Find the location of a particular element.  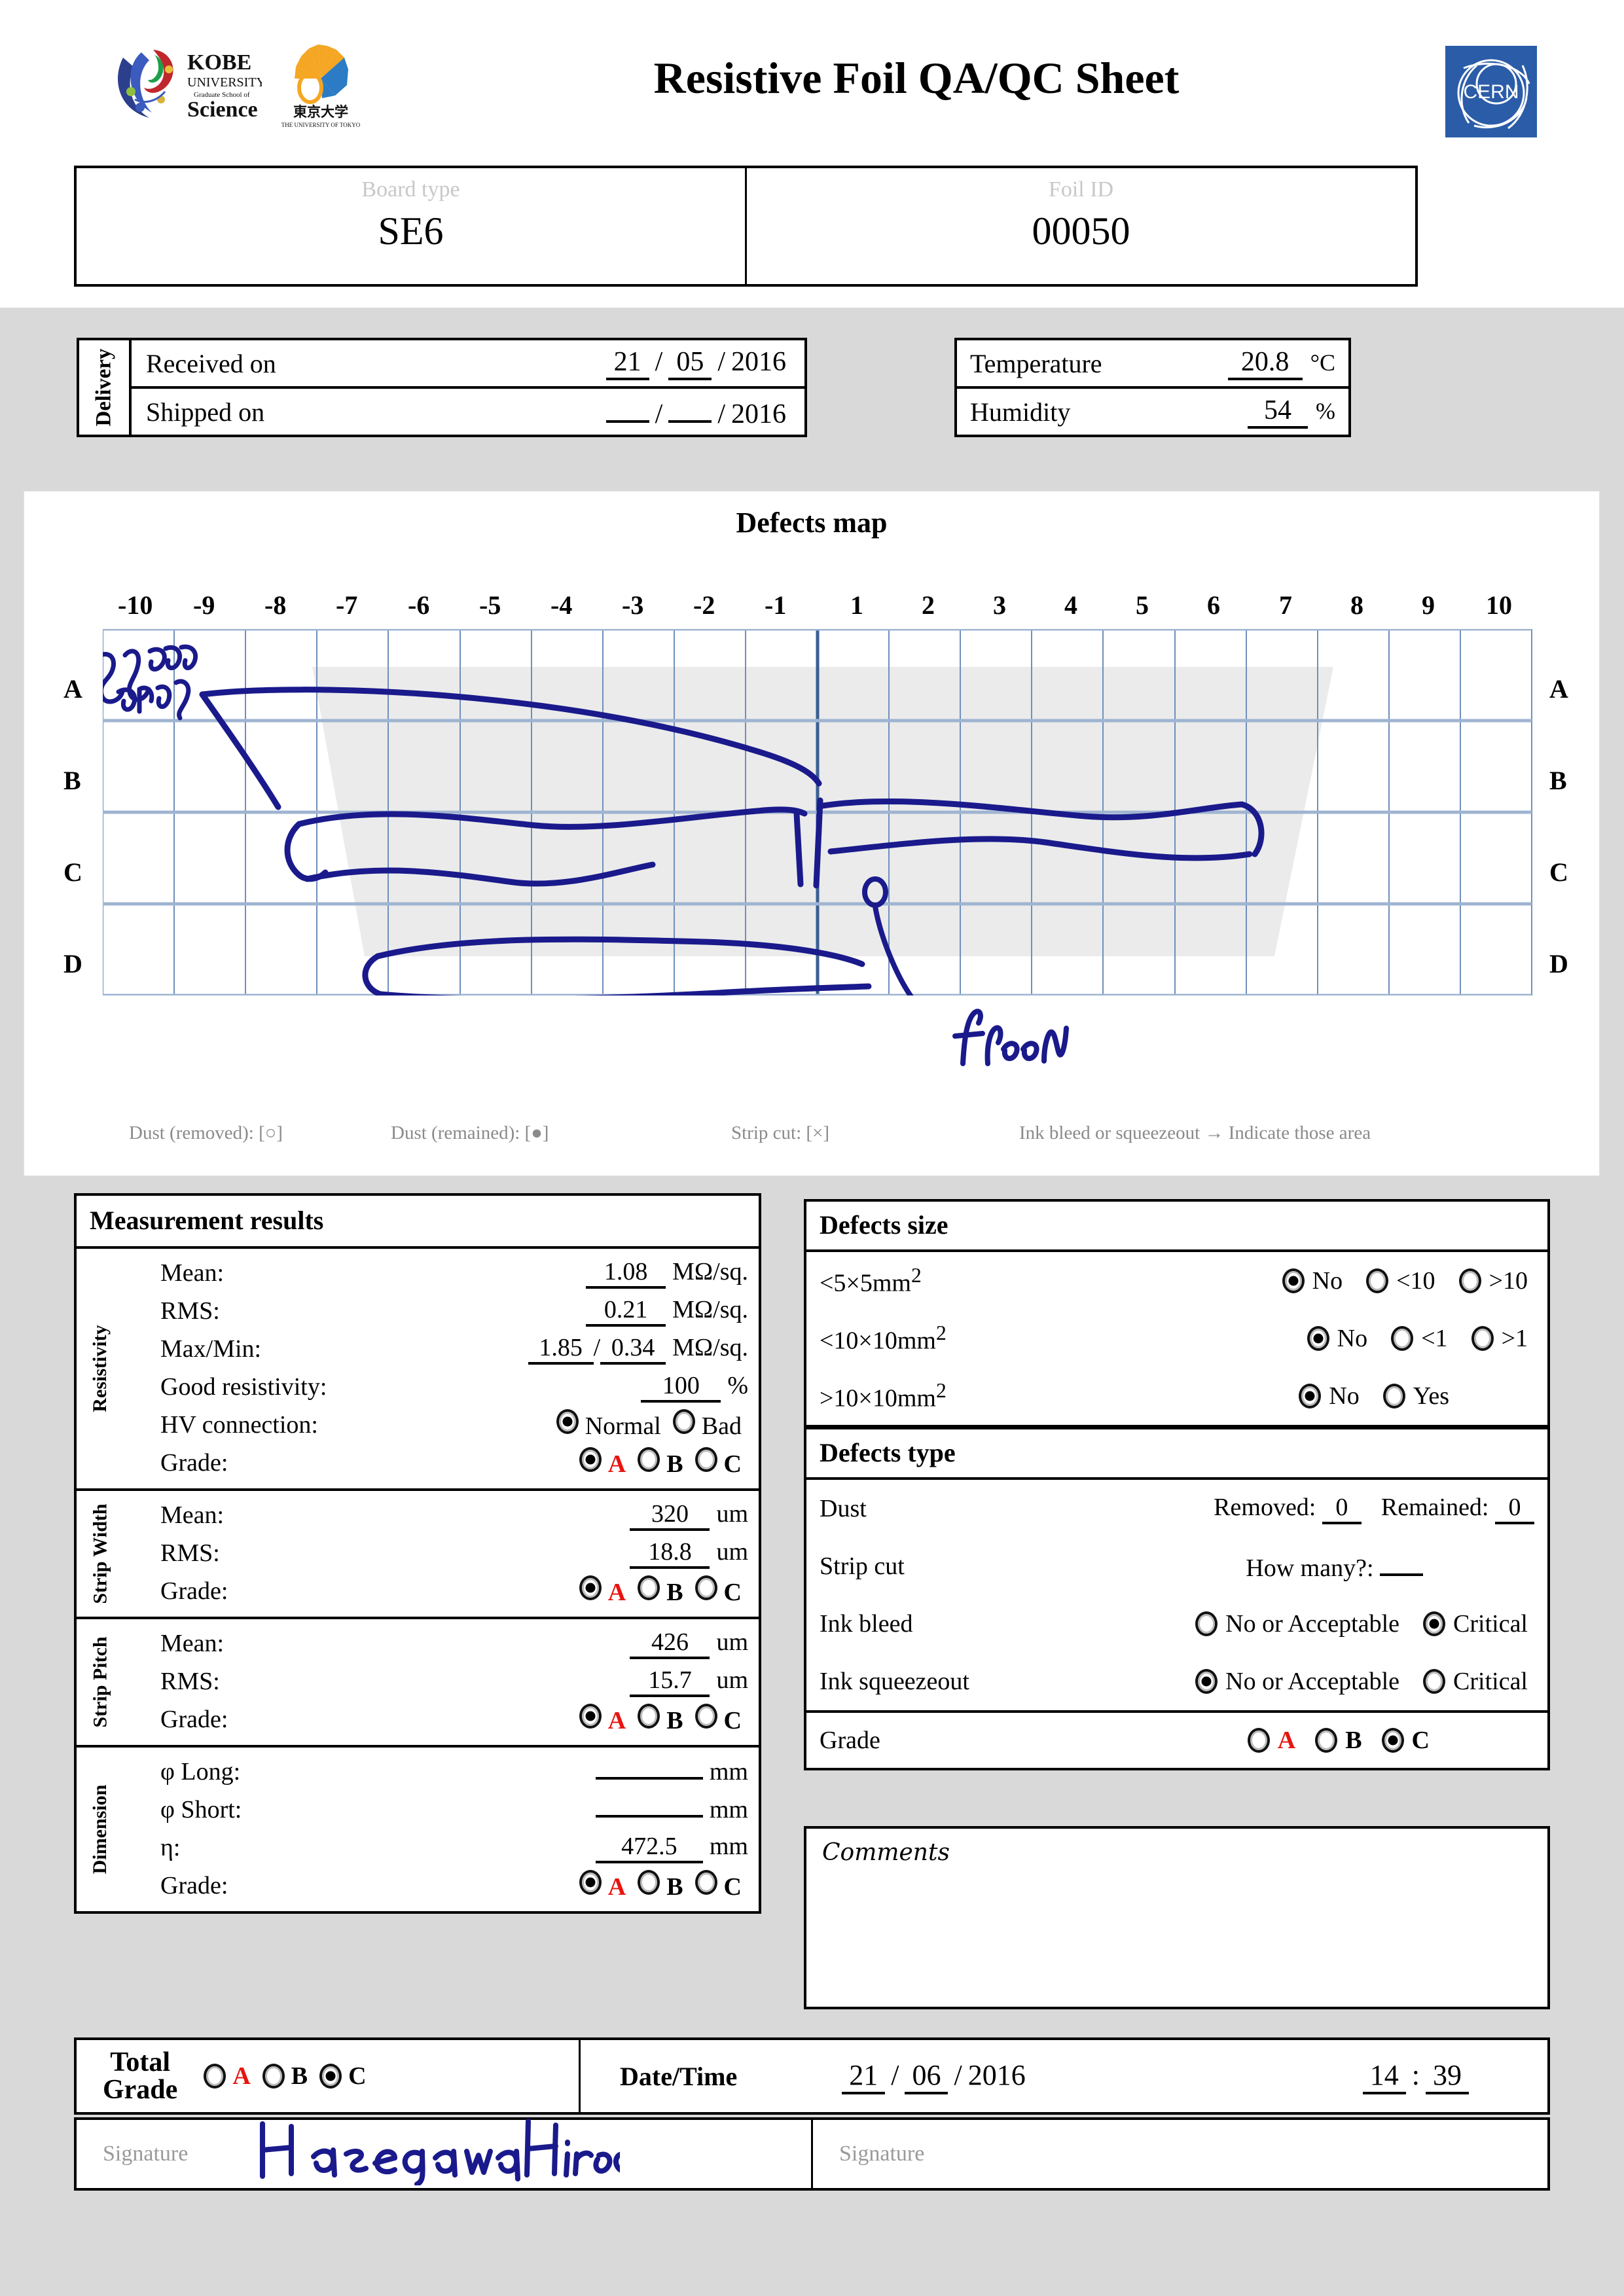

resistivity-grade-radio-c is located at coordinates (706, 1459).